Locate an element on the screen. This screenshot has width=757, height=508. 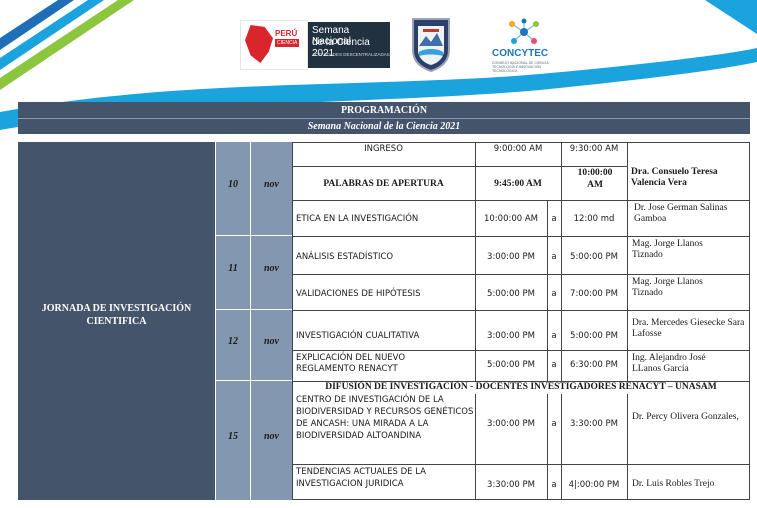
day-number: 11 is located at coordinates (233, 268).